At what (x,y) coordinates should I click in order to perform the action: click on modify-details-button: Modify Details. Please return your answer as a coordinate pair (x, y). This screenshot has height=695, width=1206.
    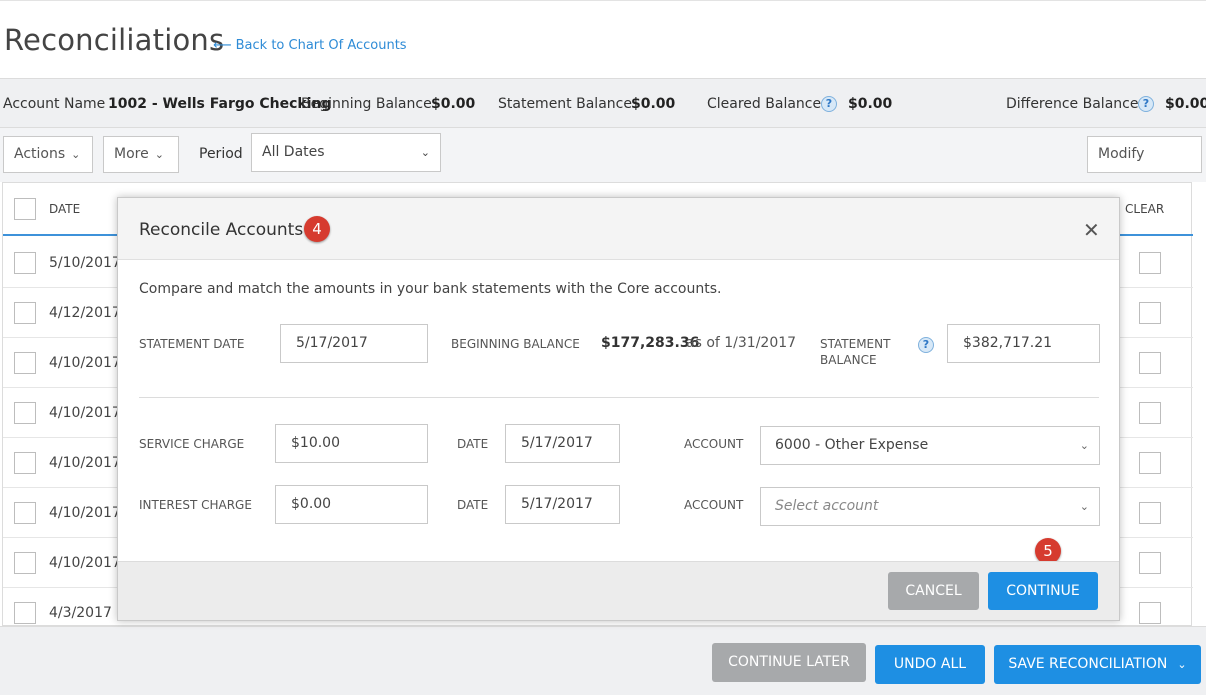
    Looking at the image, I should click on (1144, 166).